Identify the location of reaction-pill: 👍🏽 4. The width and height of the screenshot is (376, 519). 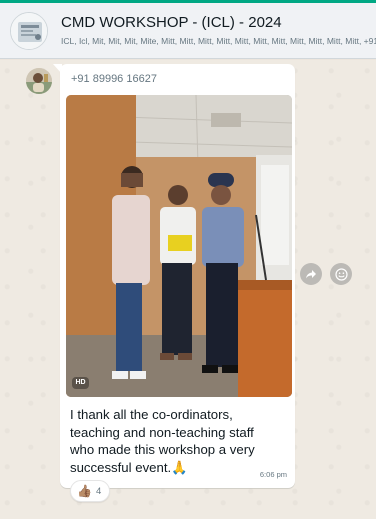
(90, 491).